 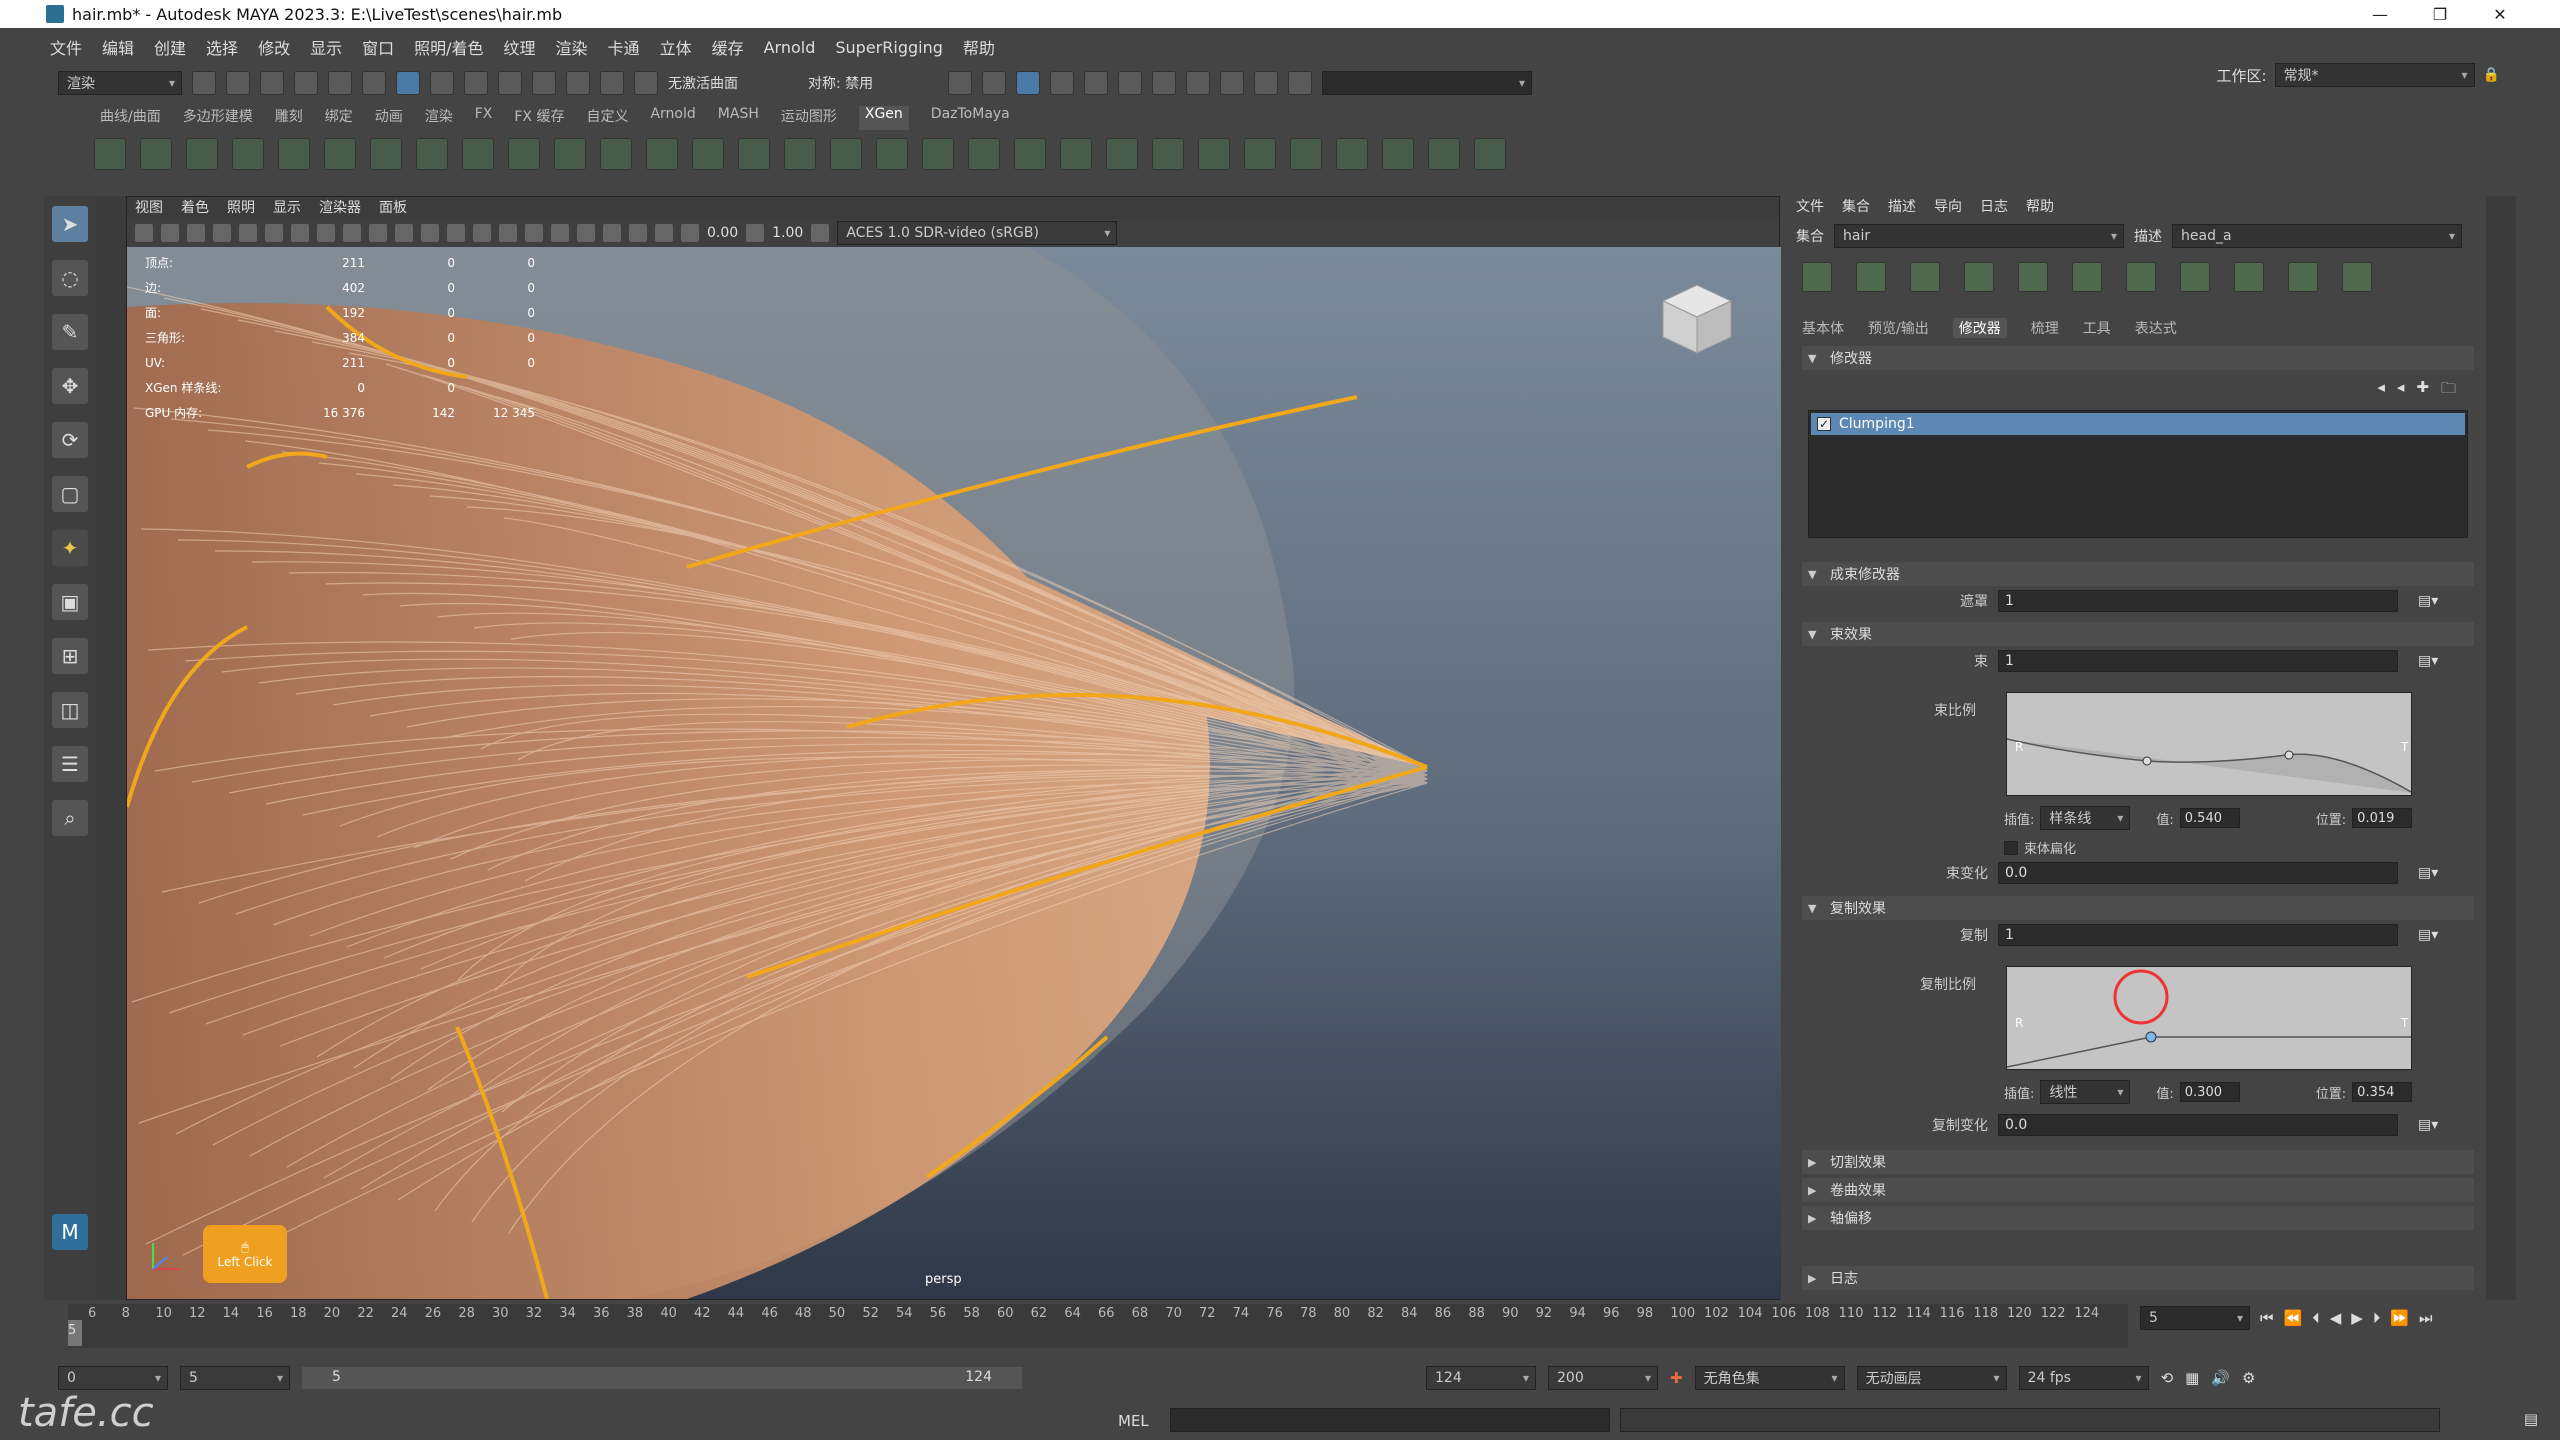 What do you see at coordinates (534, 233) in the screenshot?
I see `ao-icon` at bounding box center [534, 233].